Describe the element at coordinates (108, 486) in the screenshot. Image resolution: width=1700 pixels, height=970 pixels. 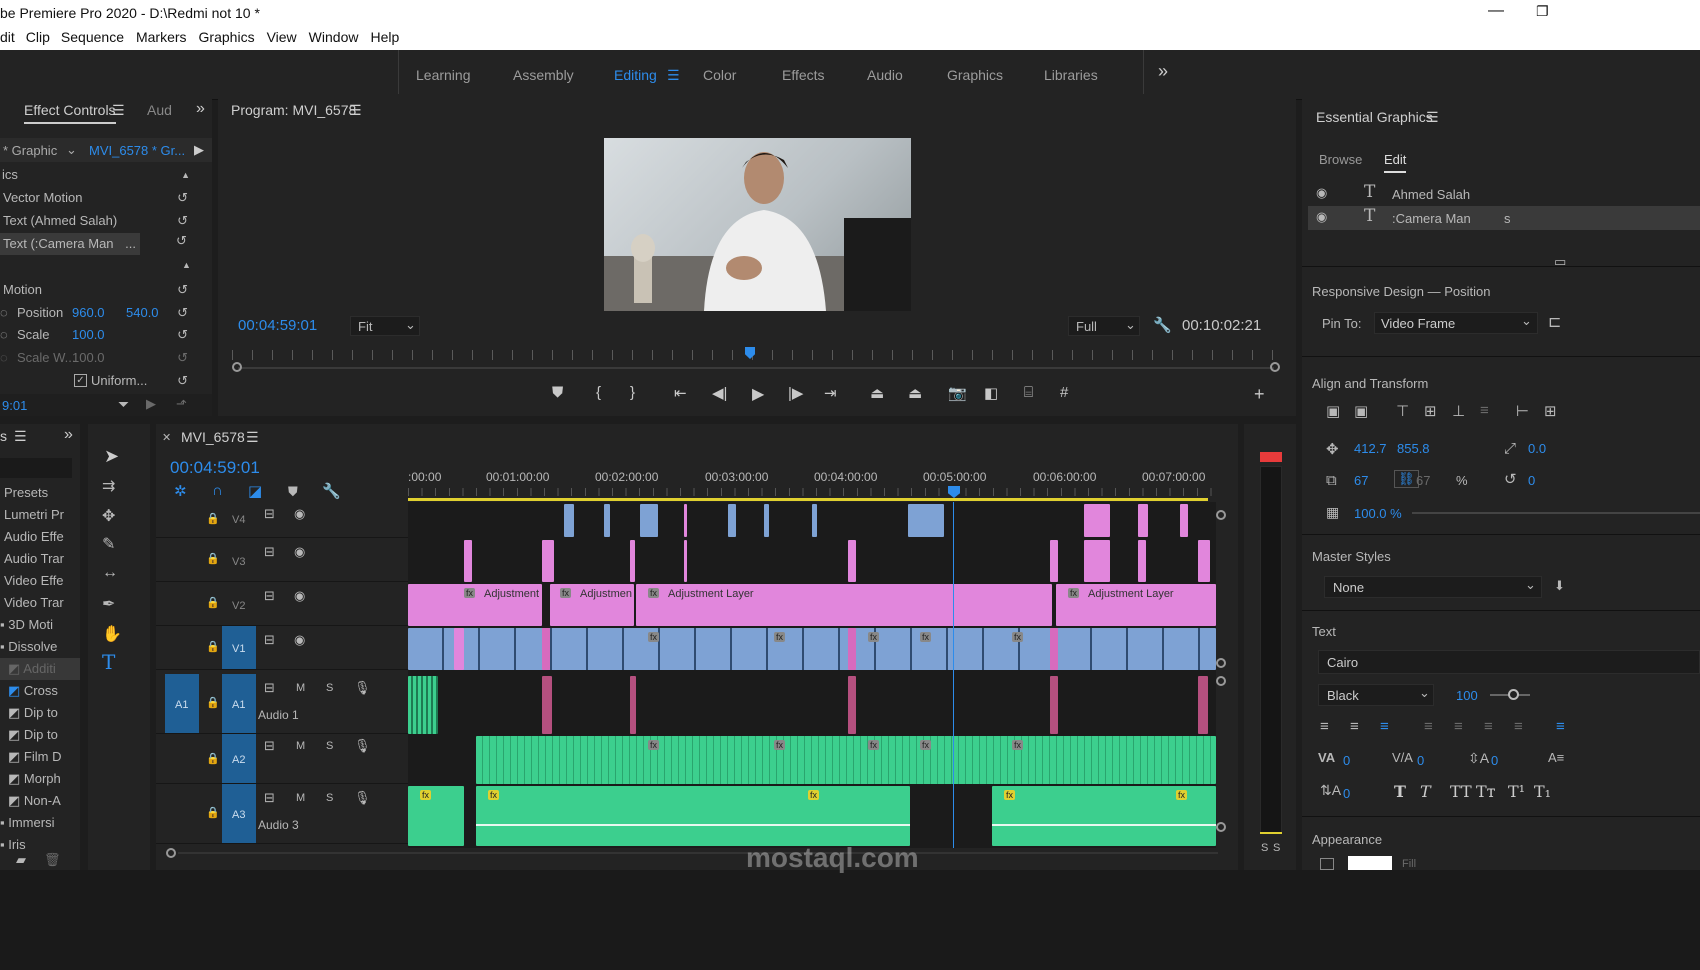
I see `track-select-tool-icon: ⇉` at that location.